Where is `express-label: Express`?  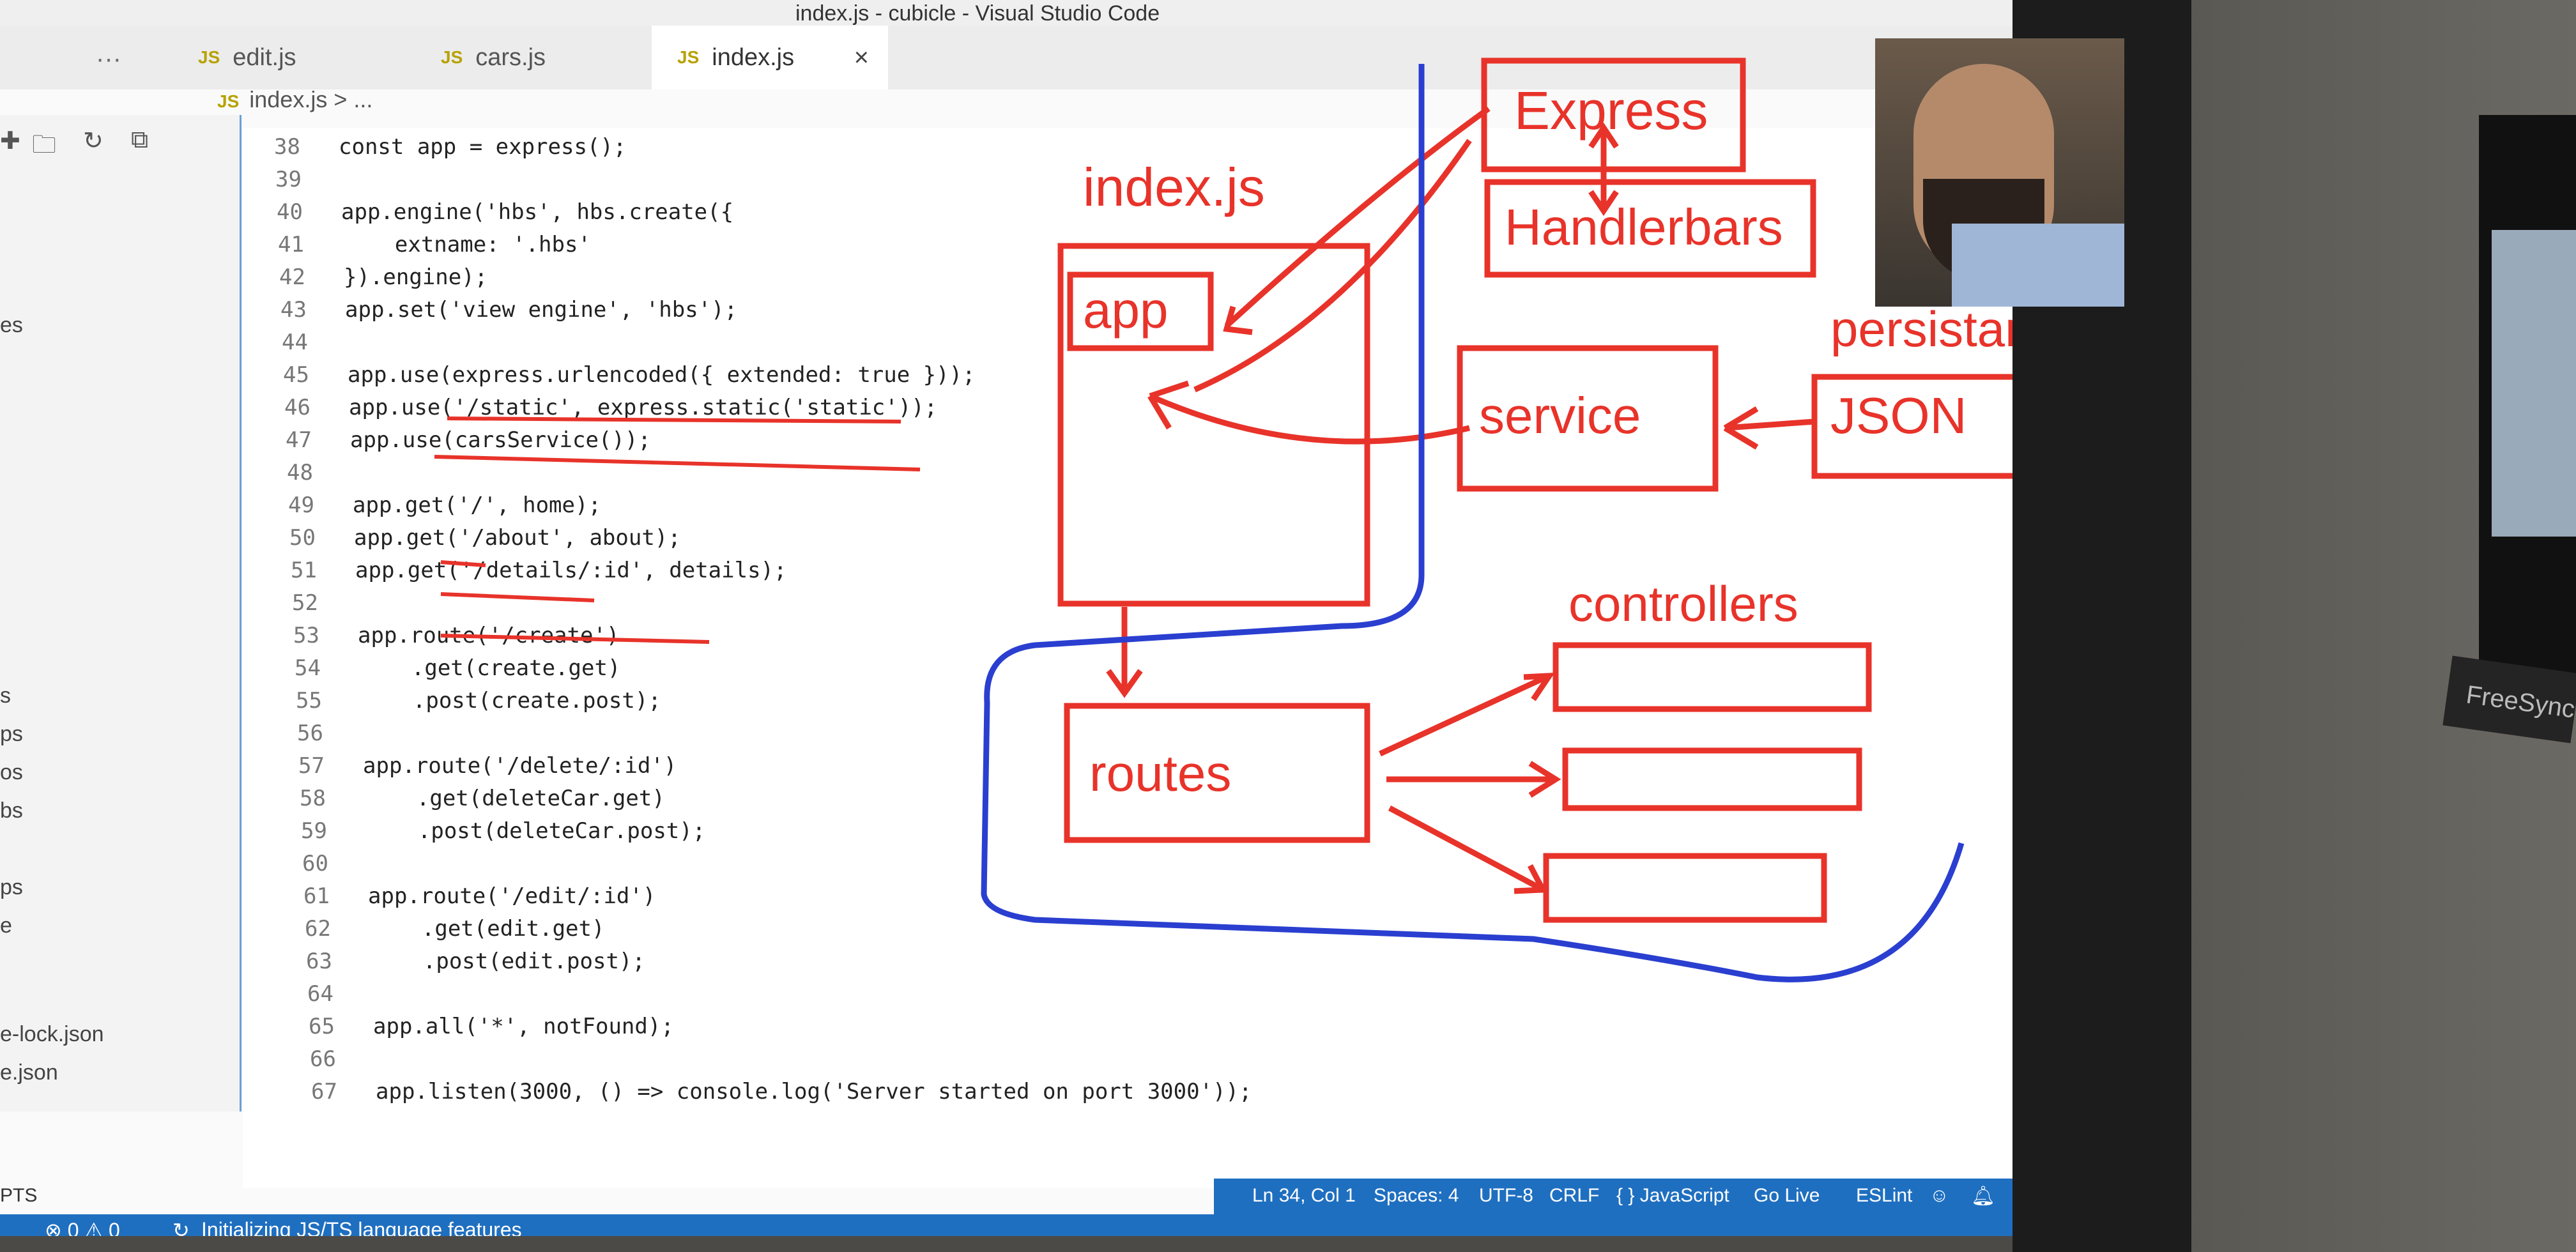 express-label: Express is located at coordinates (1611, 110).